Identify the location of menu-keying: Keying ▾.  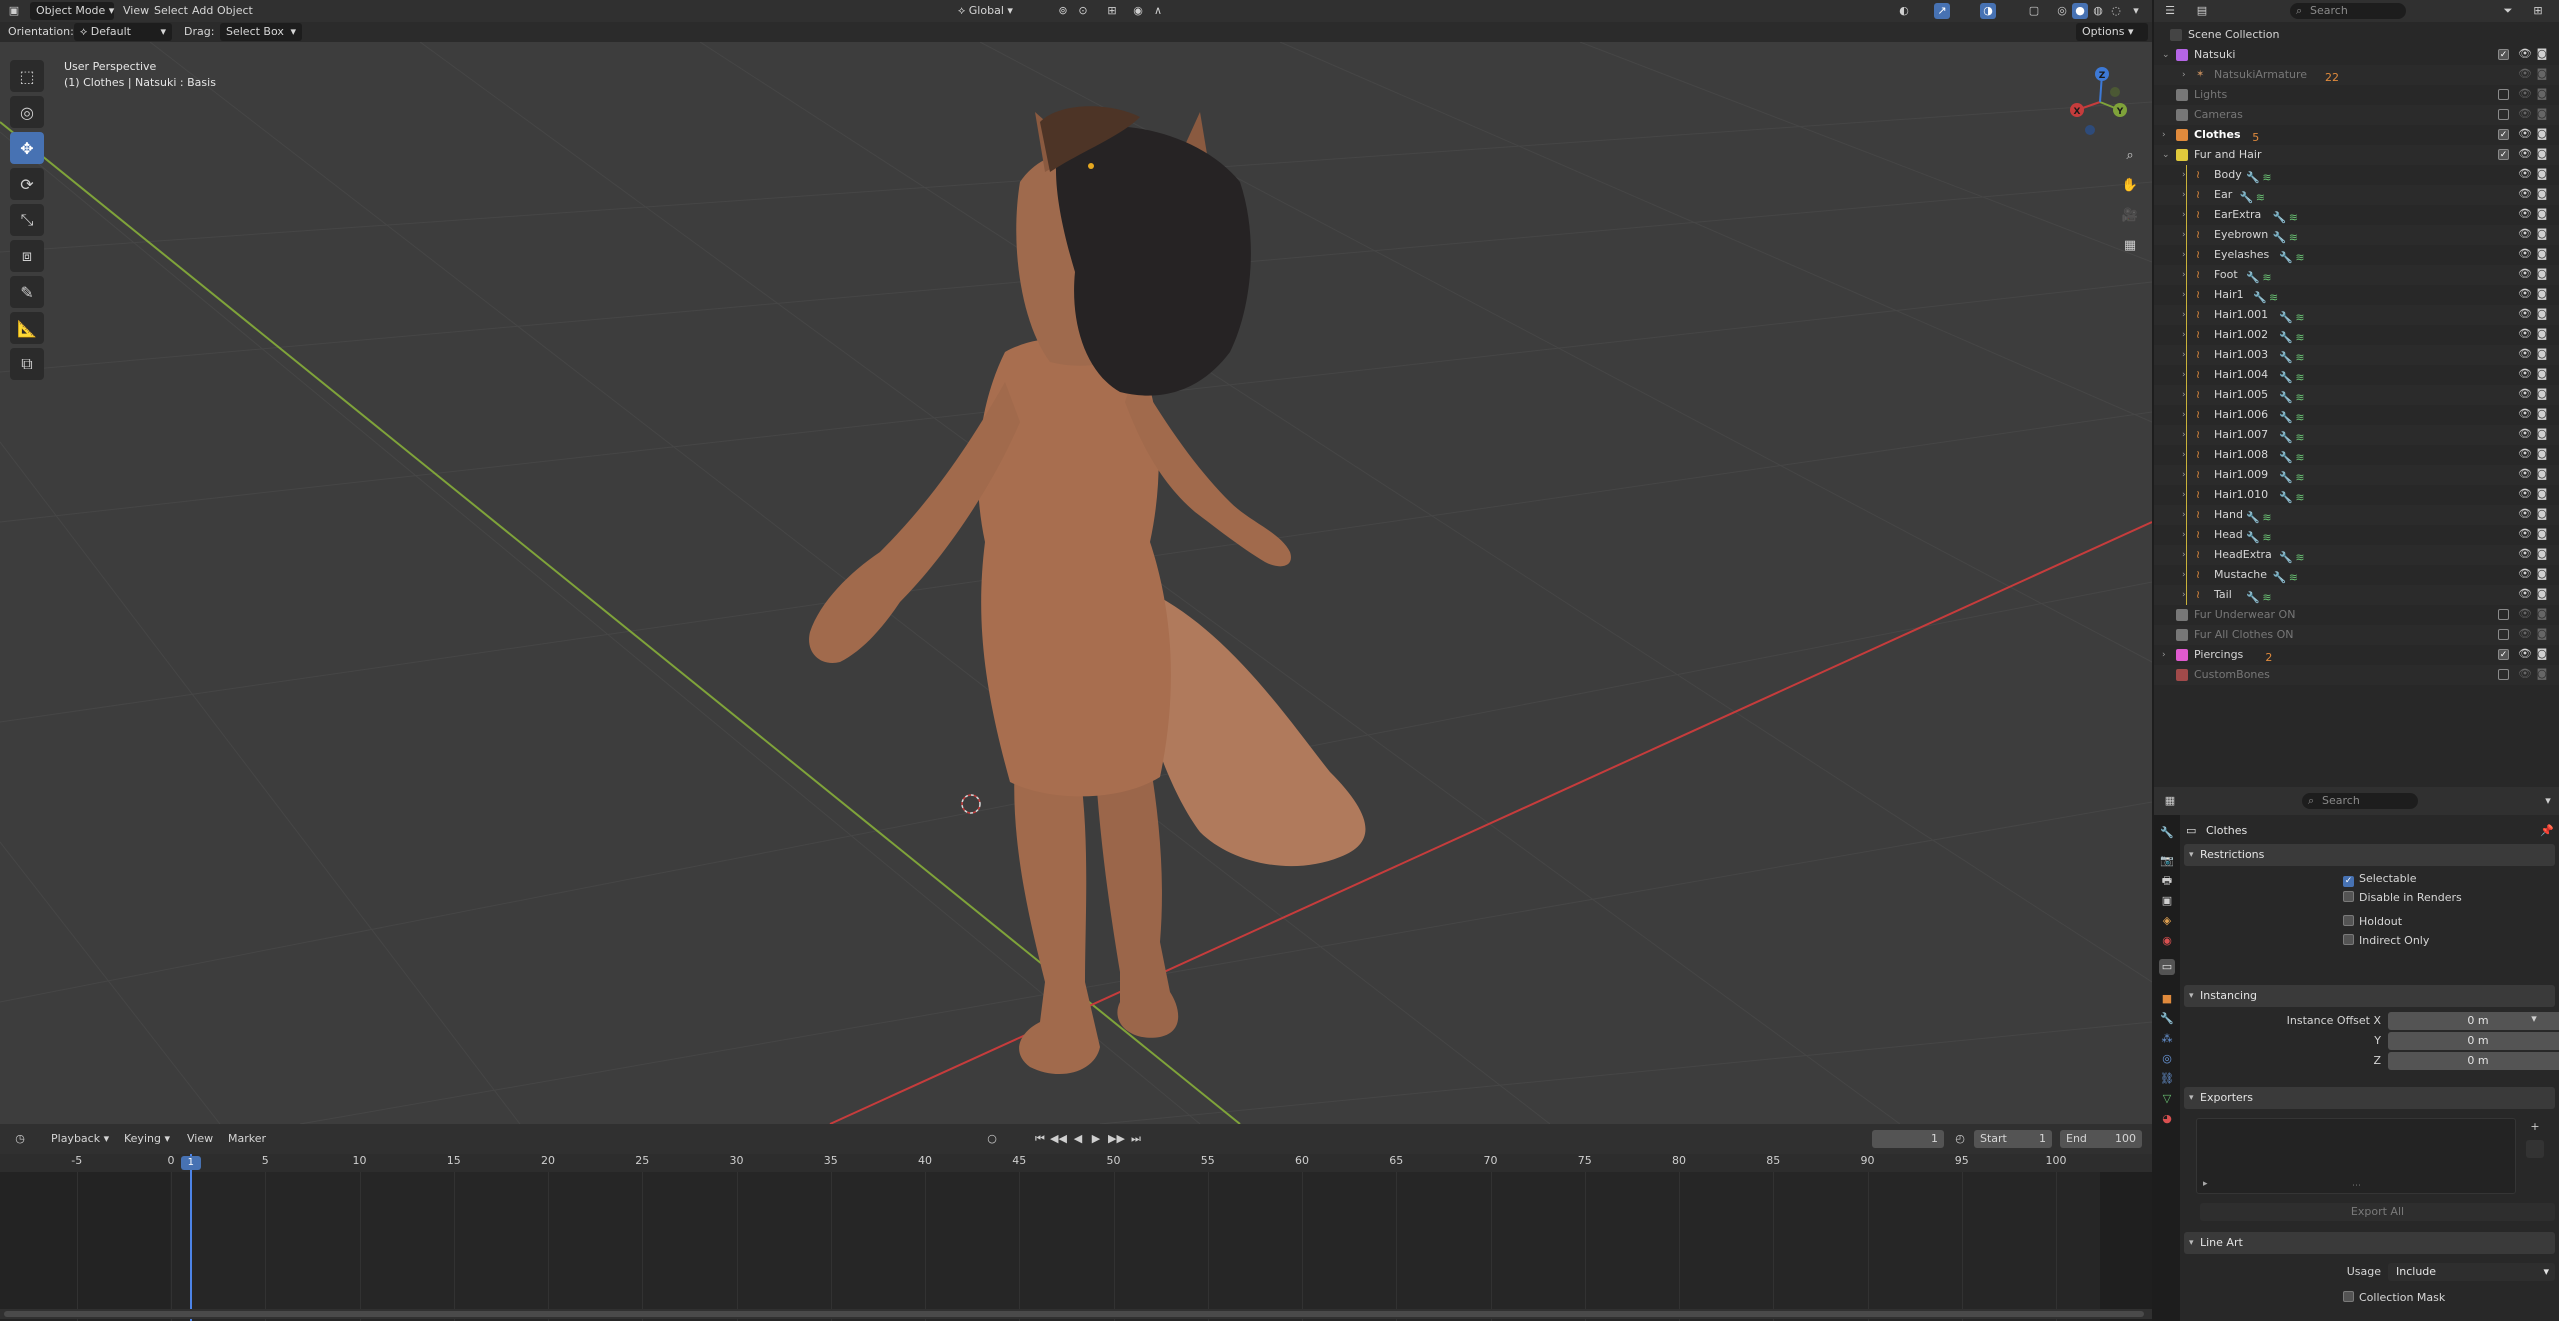
(147, 1139).